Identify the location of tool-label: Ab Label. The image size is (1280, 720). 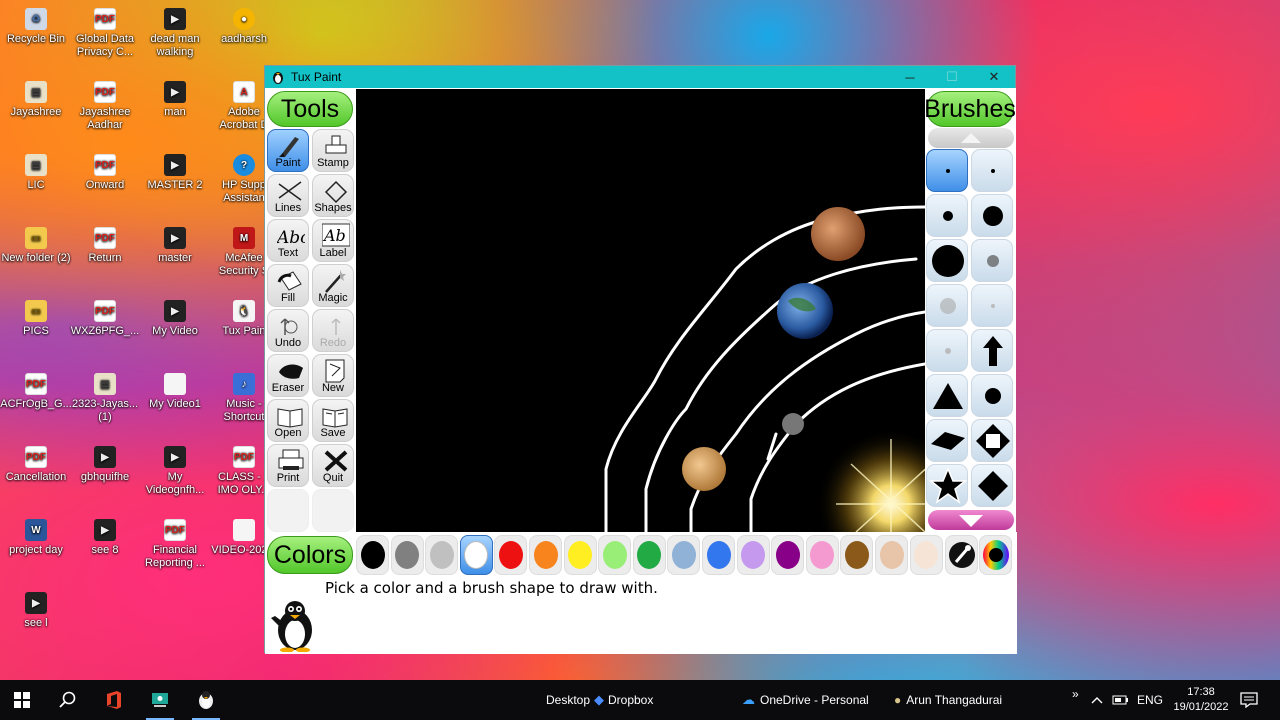
(333, 240).